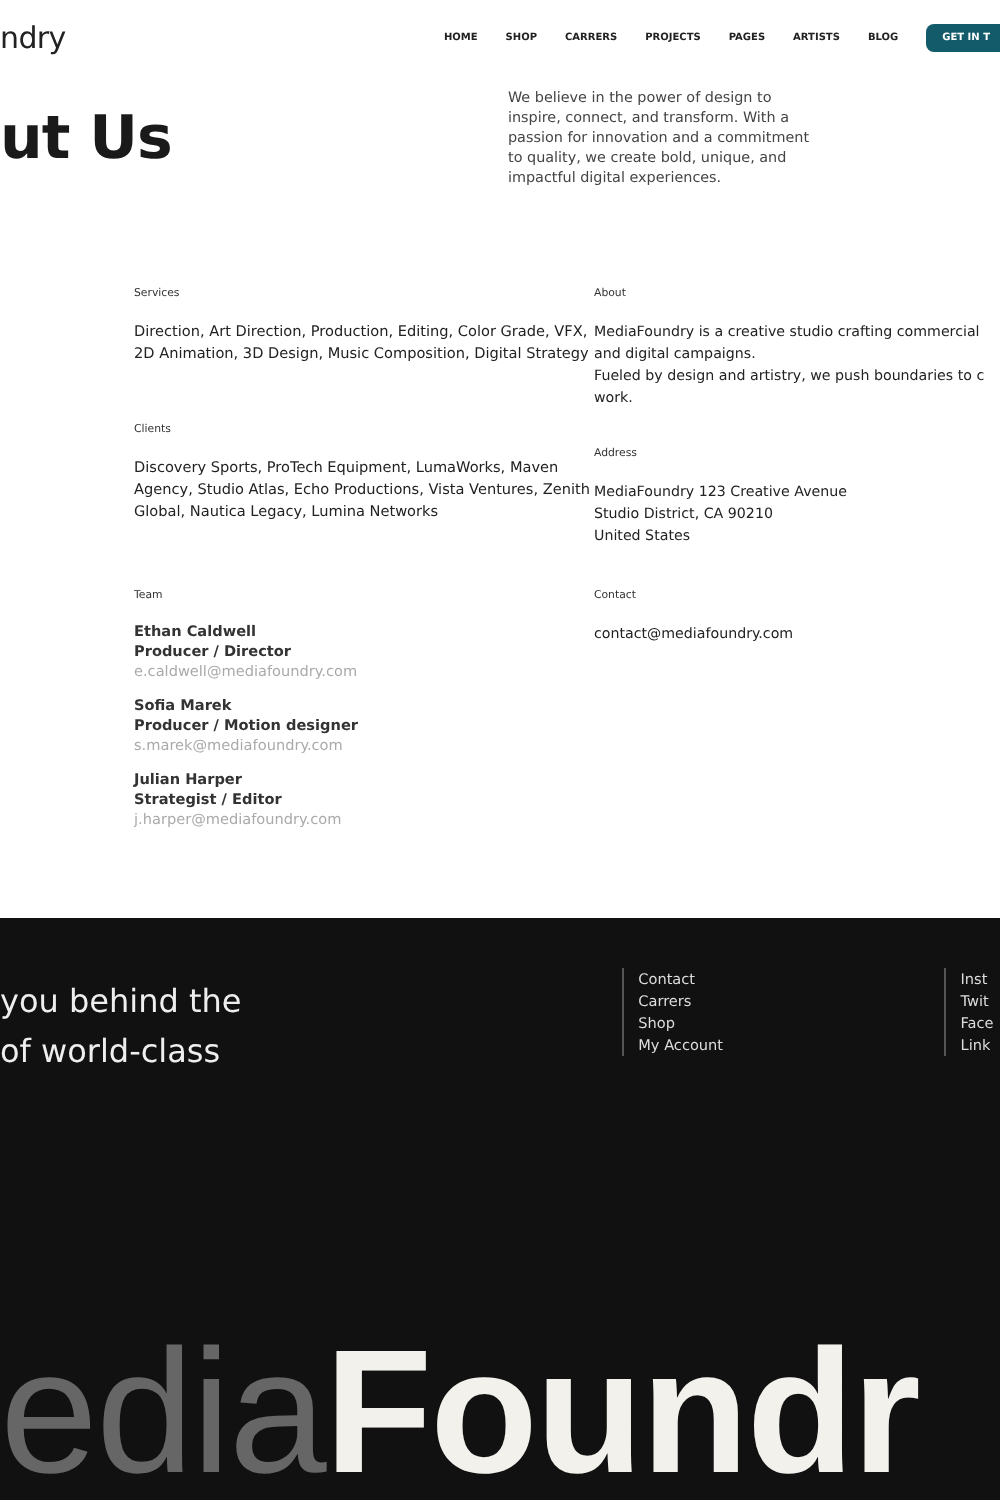  I want to click on page-title: ut Us, so click(87, 140).